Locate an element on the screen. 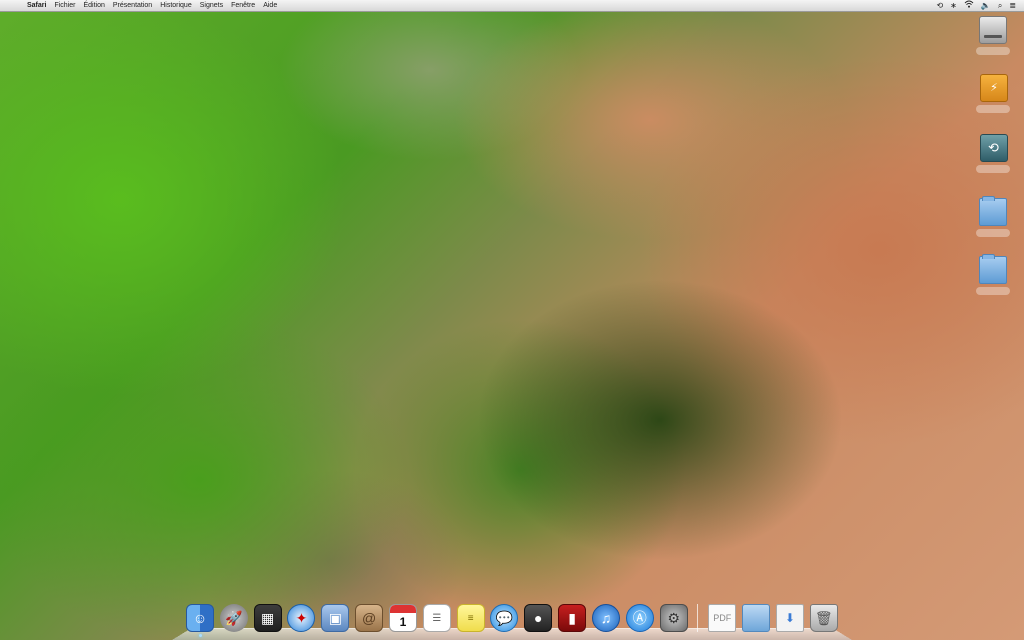 The height and width of the screenshot is (640, 1024). mission-control-glyph: ▦ is located at coordinates (268, 617).